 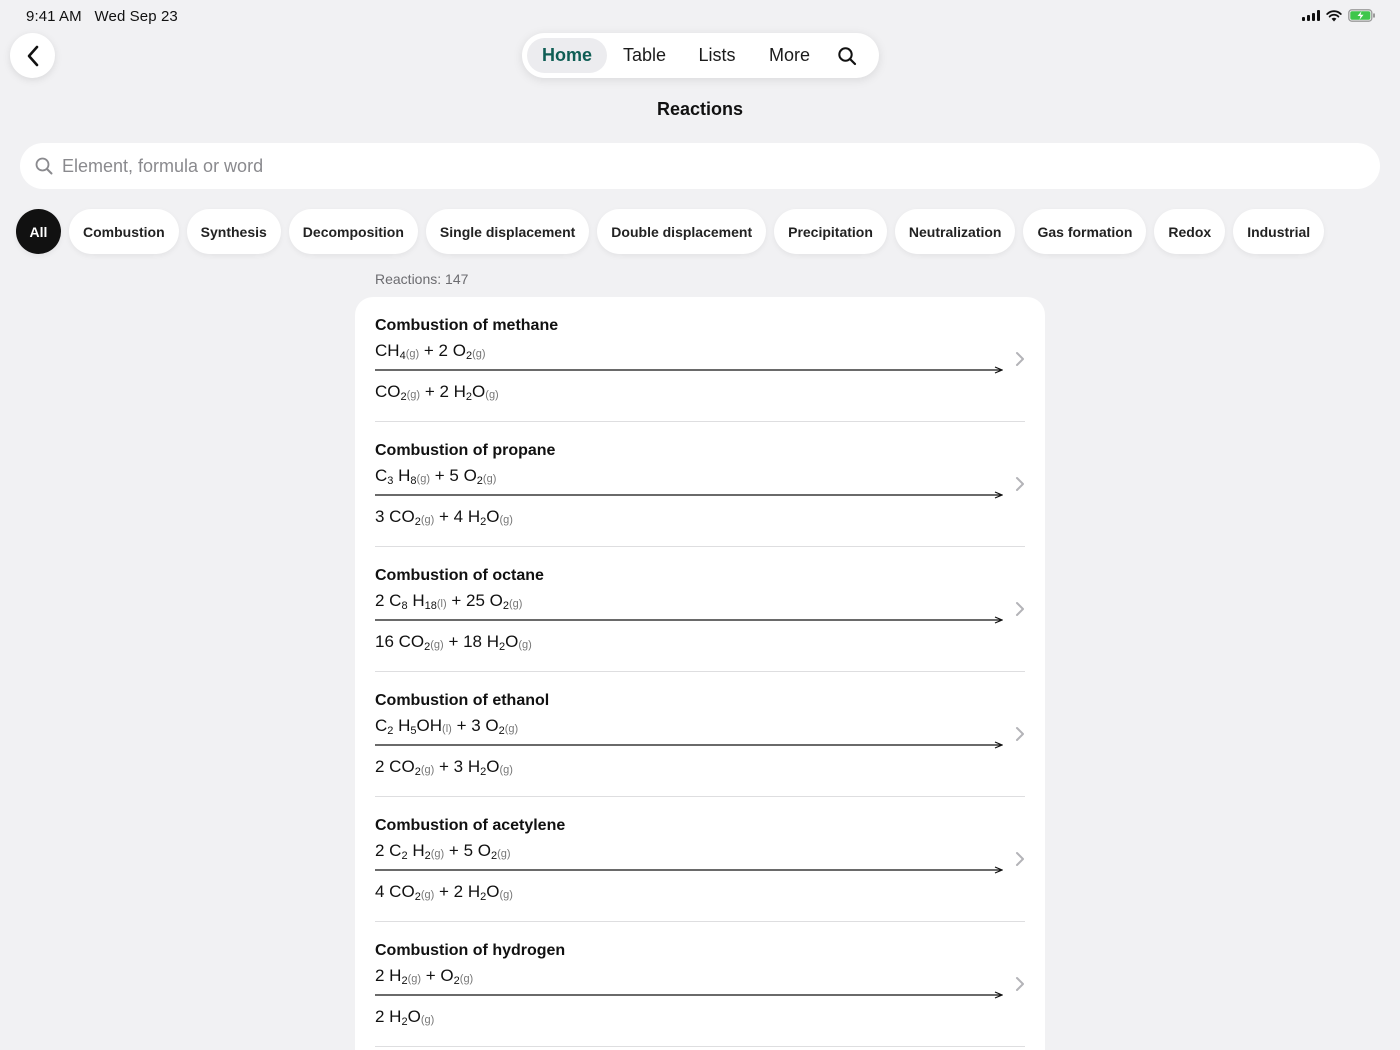 I want to click on cellular-signal-icon, so click(x=1311, y=15).